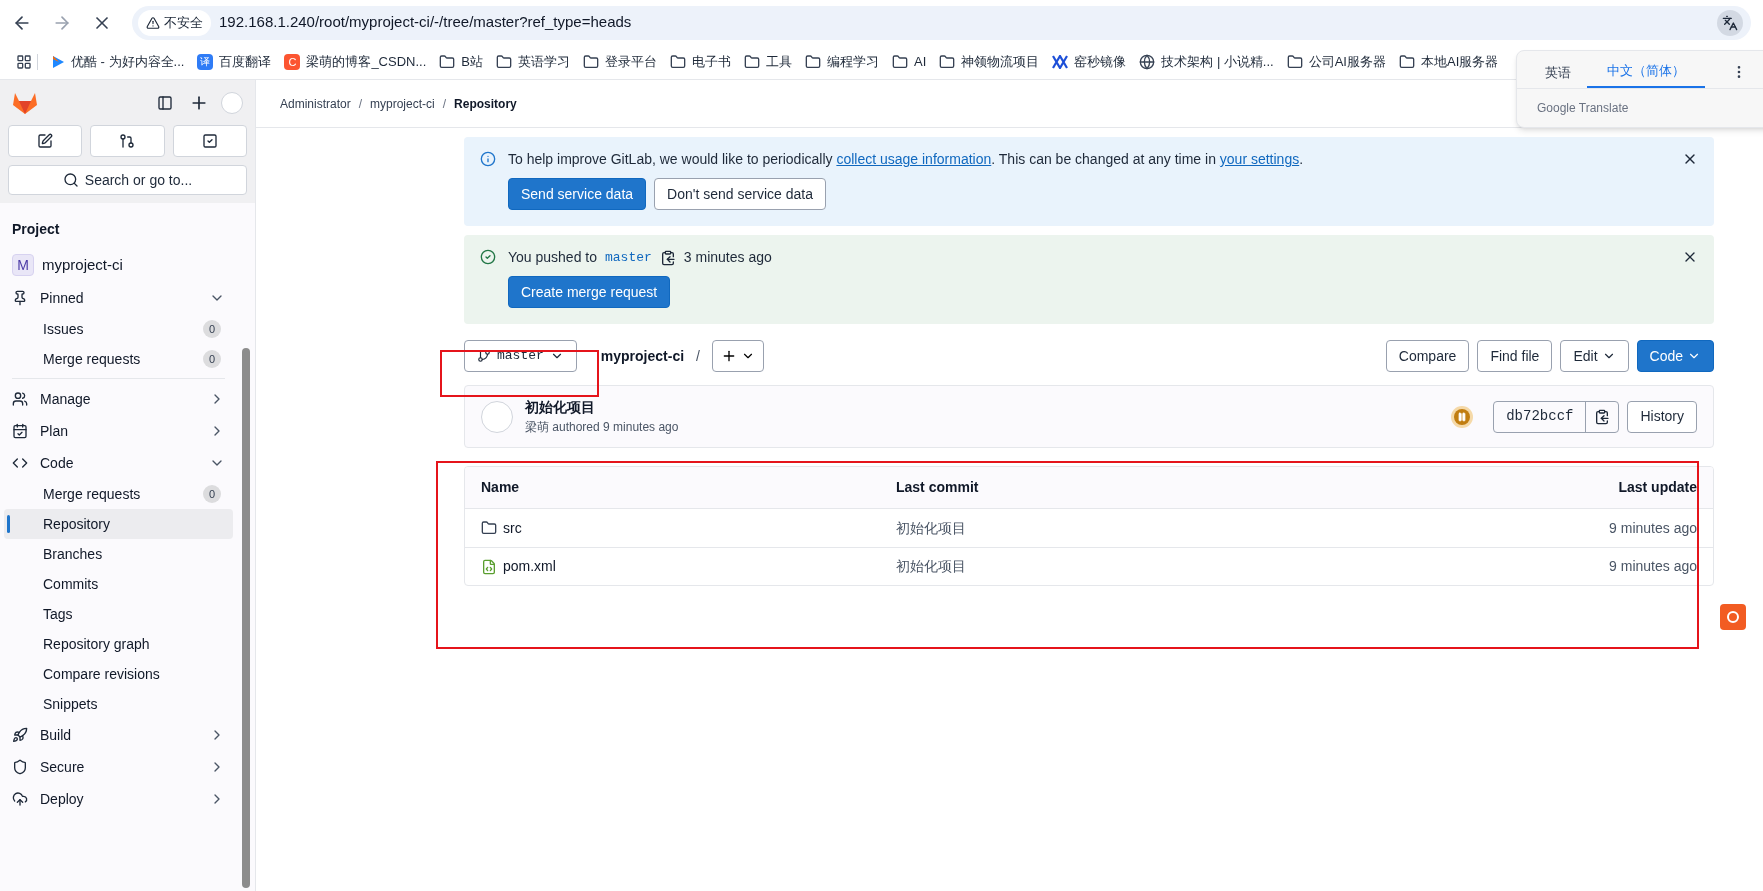 The width and height of the screenshot is (1763, 891). I want to click on bookmark-link: 编程学习, so click(852, 62).